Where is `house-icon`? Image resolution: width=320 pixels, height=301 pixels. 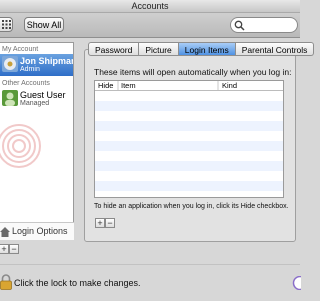 house-icon is located at coordinates (5, 232).